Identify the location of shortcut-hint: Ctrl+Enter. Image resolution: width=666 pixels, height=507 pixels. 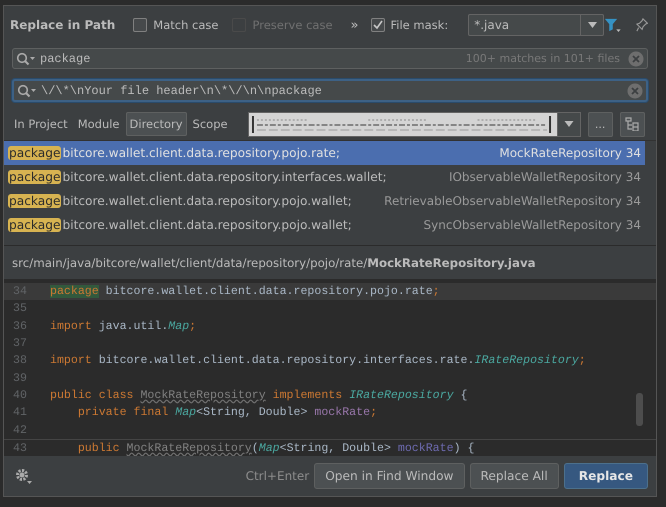
(278, 476).